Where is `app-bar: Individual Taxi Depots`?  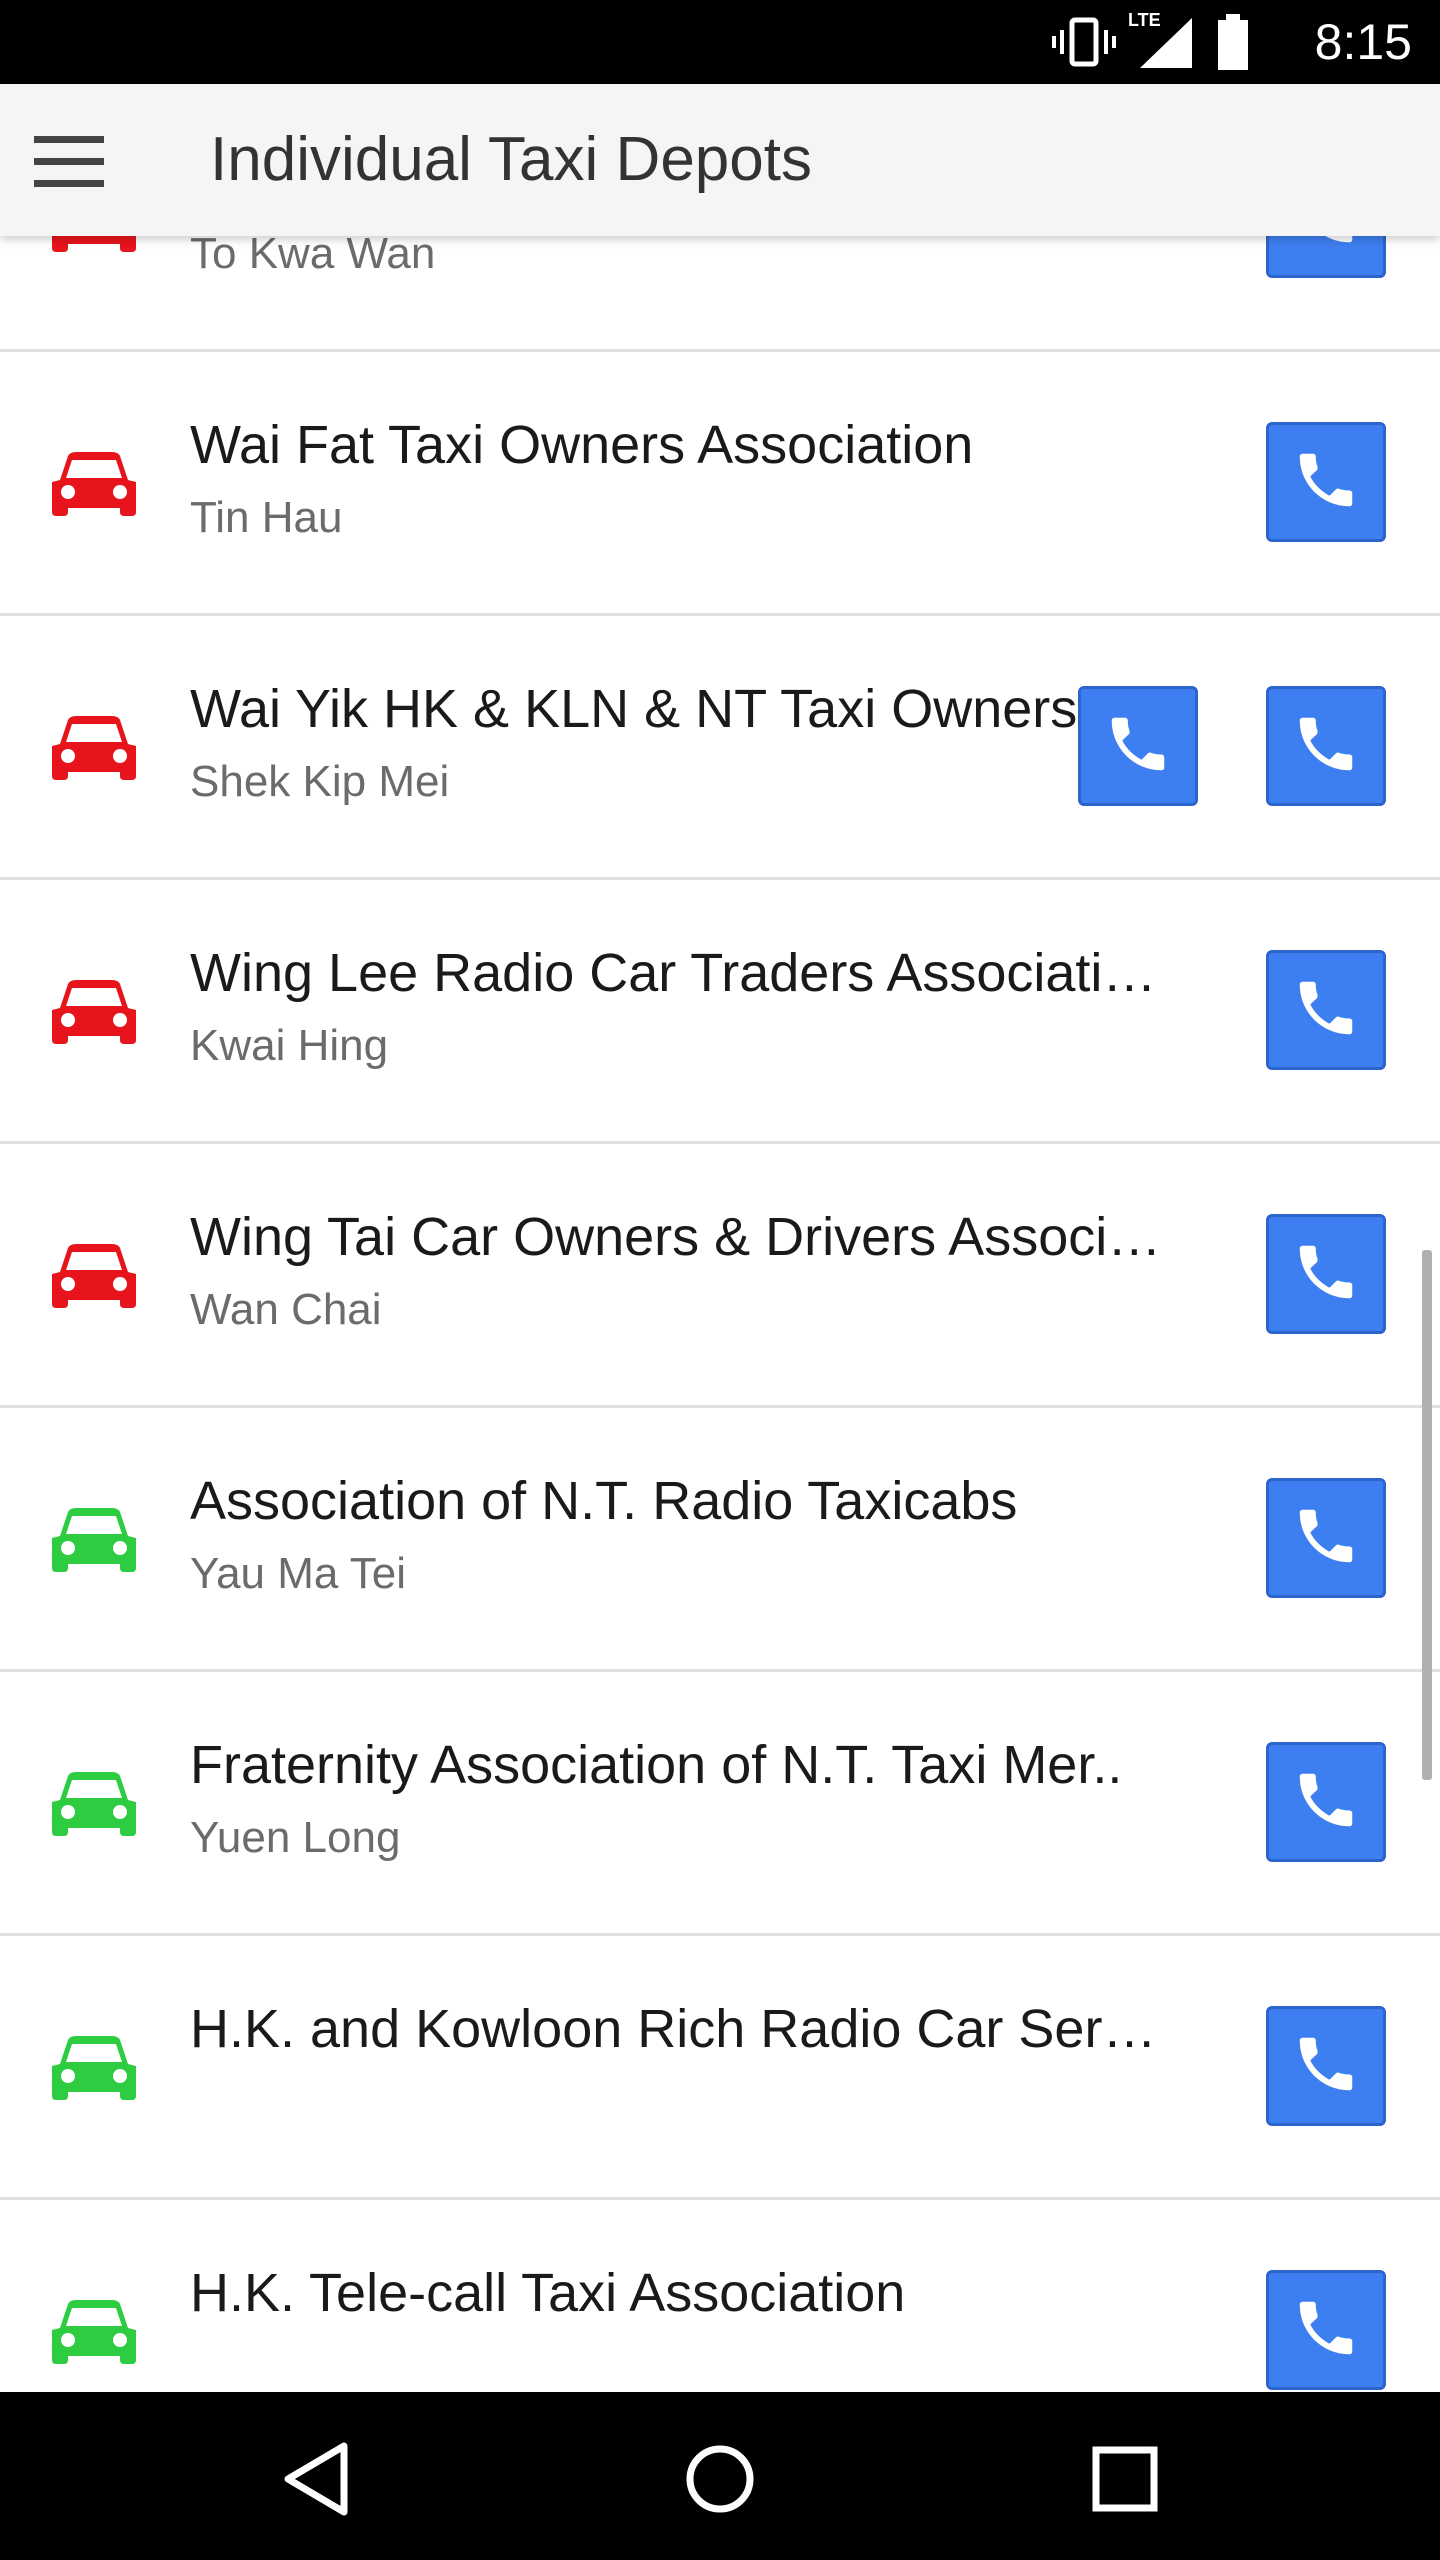 app-bar: Individual Taxi Depots is located at coordinates (720, 160).